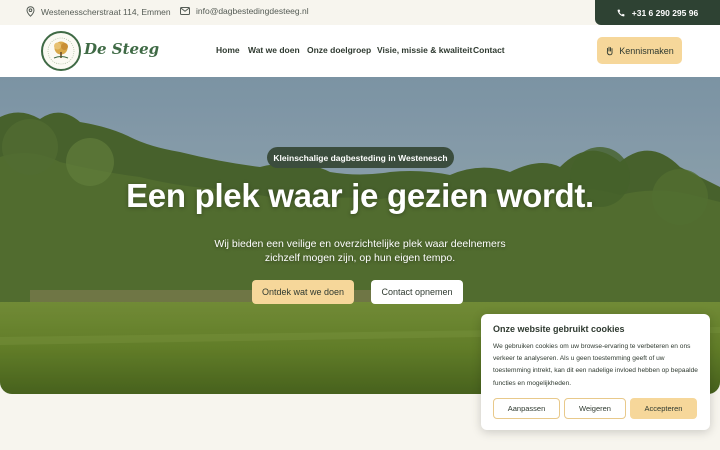 This screenshot has height=450, width=720. Describe the element at coordinates (30, 11) in the screenshot. I see `location-pin-icon` at that location.